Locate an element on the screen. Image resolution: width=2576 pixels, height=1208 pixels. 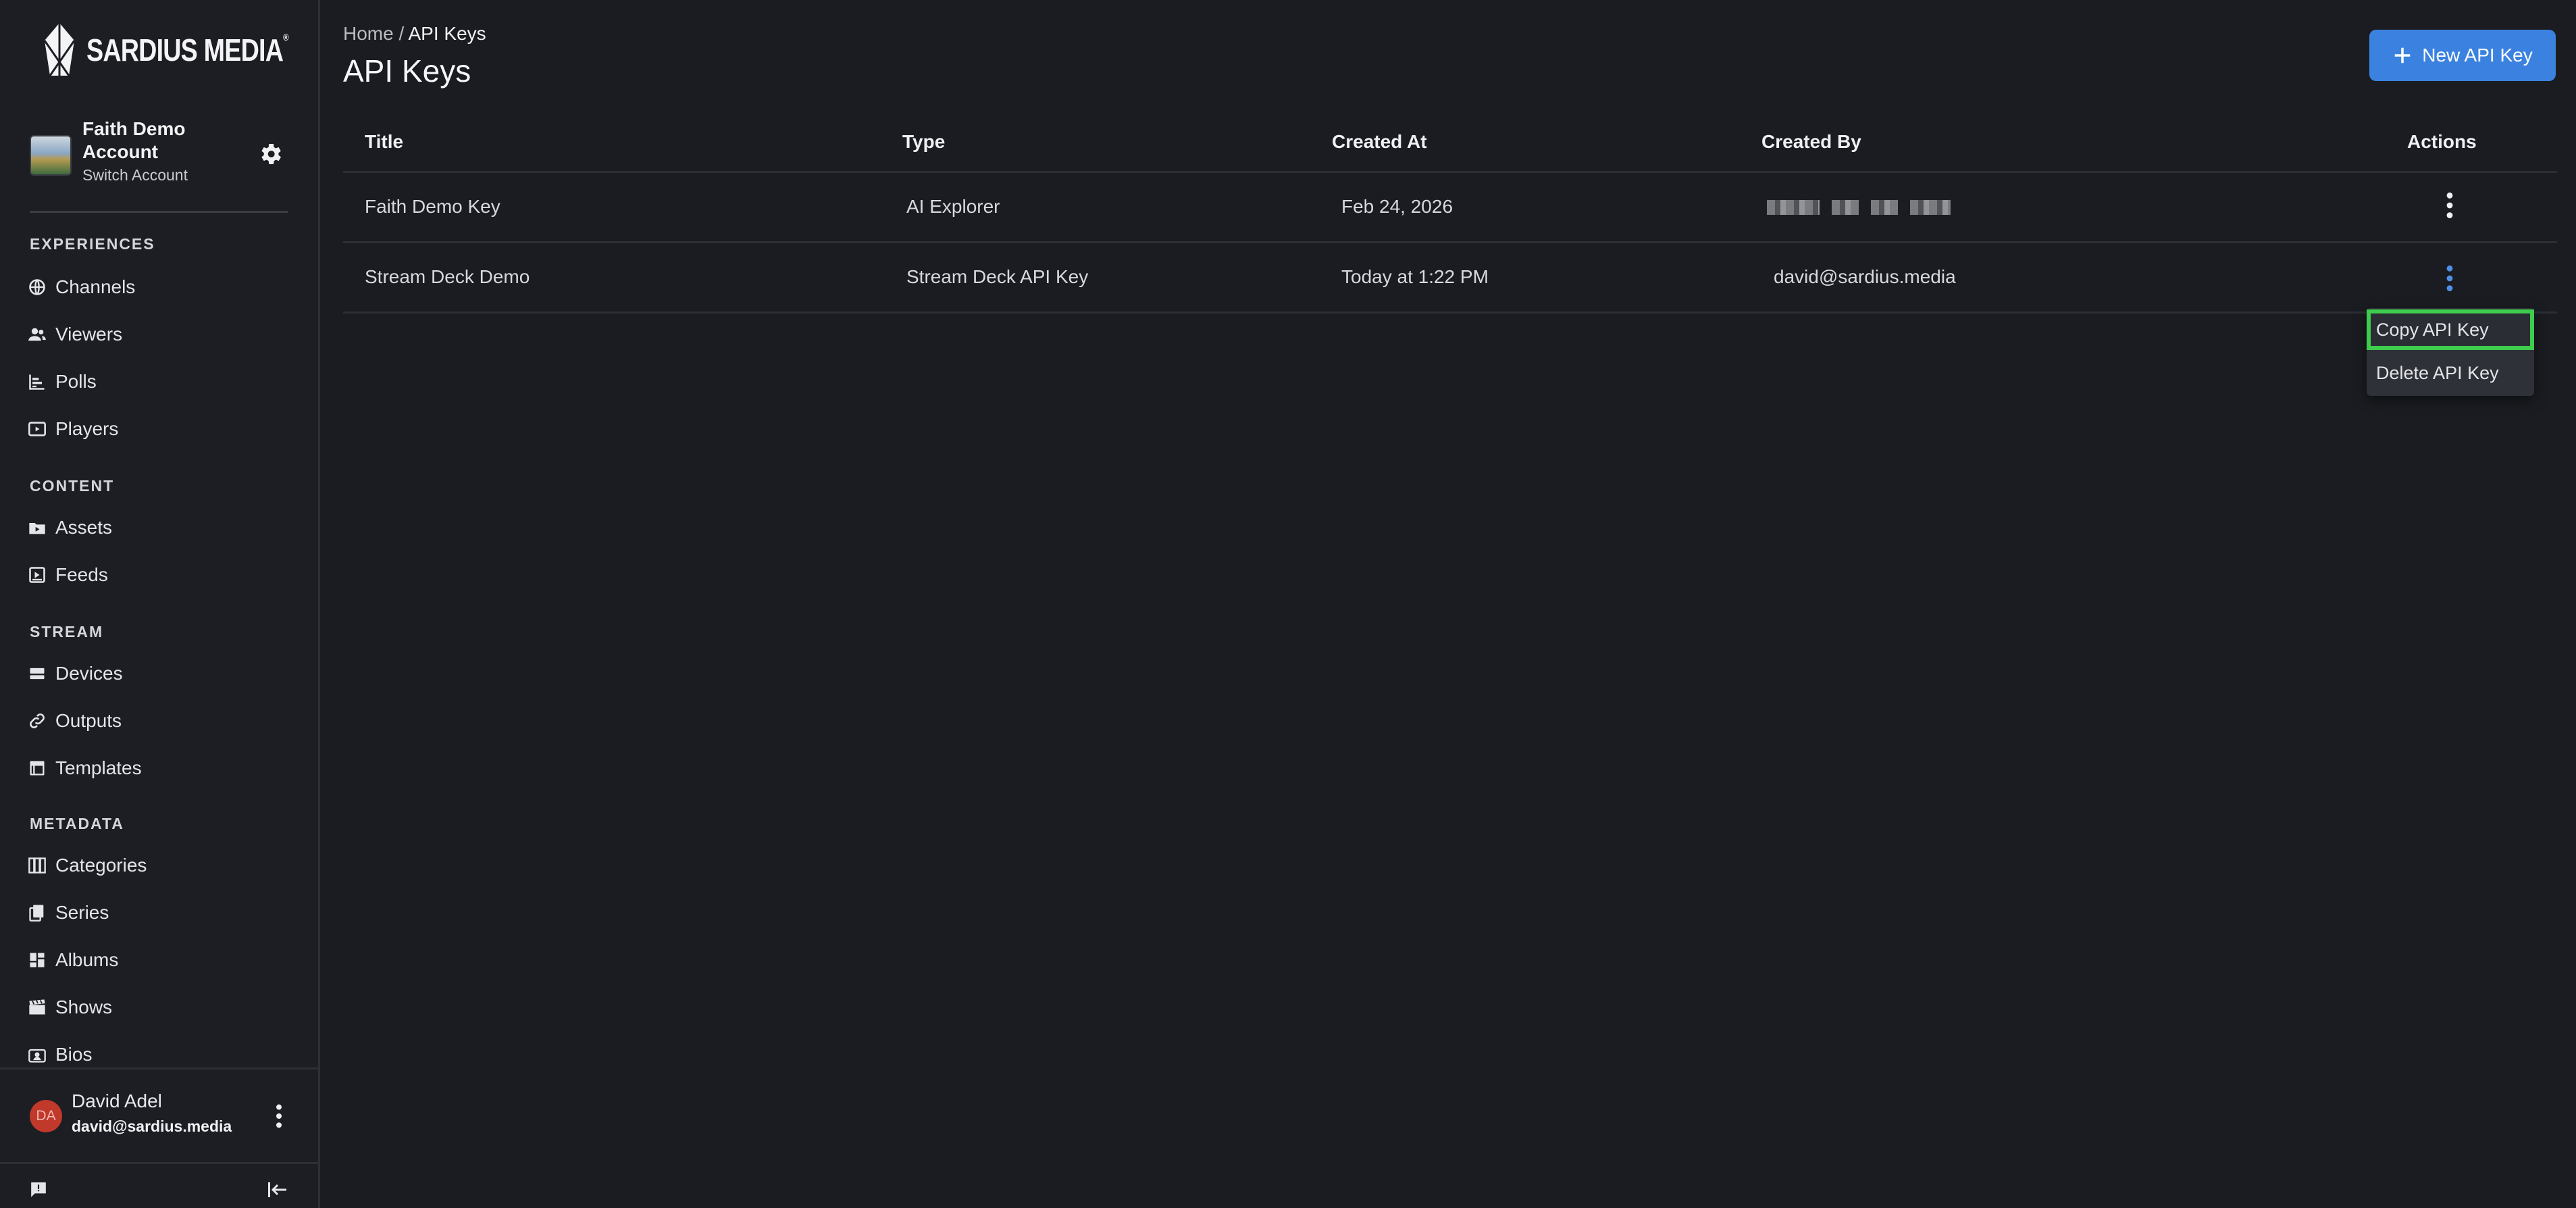
delete-api-key-menu-item: Delete API Key is located at coordinates (2450, 373).